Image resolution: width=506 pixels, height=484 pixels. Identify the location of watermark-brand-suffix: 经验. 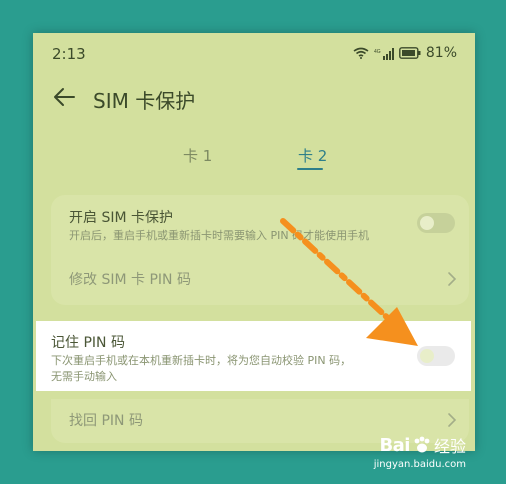
(449, 446).